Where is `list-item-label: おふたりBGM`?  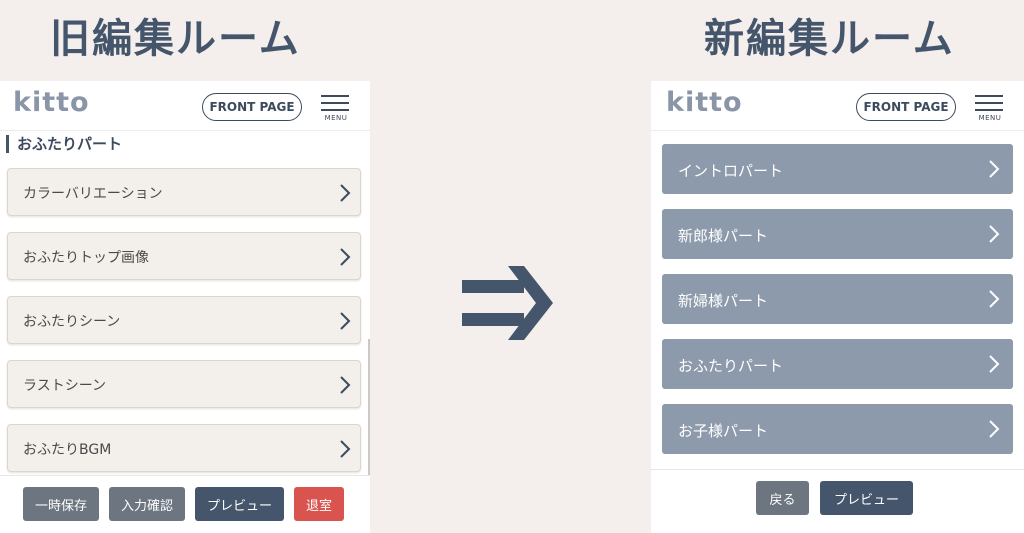 list-item-label: おふたりBGM is located at coordinates (67, 450).